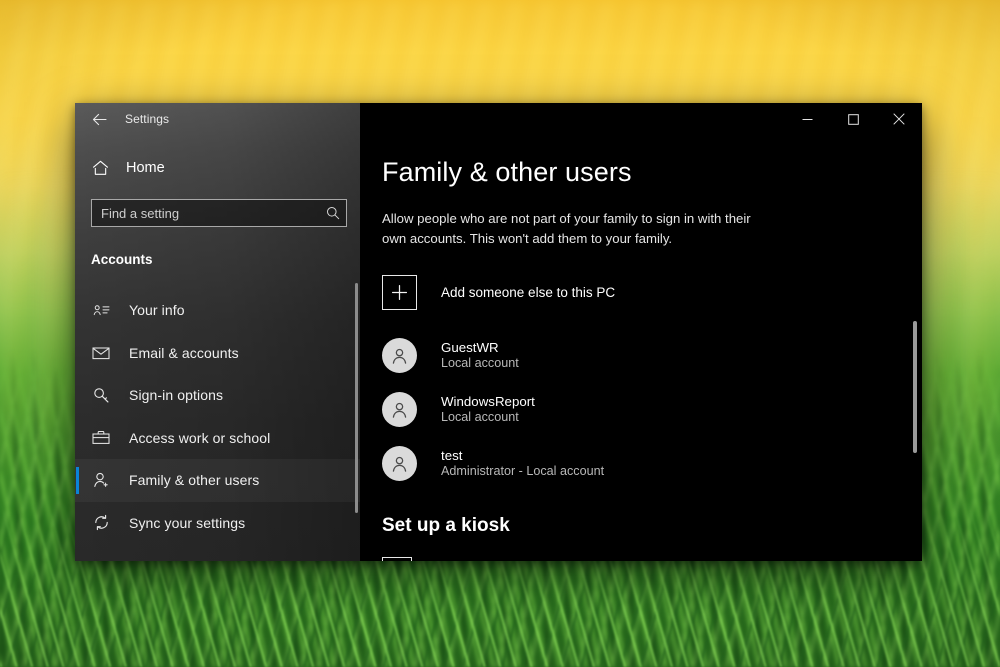  I want to click on add-user-button: Add someone else to this PC, so click(652, 293).